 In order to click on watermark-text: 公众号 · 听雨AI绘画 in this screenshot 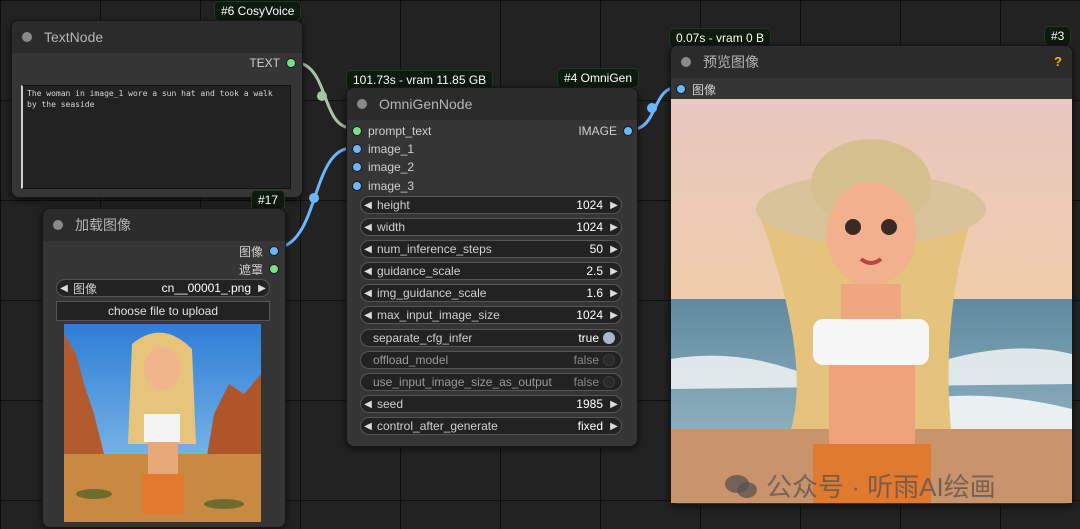, I will do `click(881, 487)`.